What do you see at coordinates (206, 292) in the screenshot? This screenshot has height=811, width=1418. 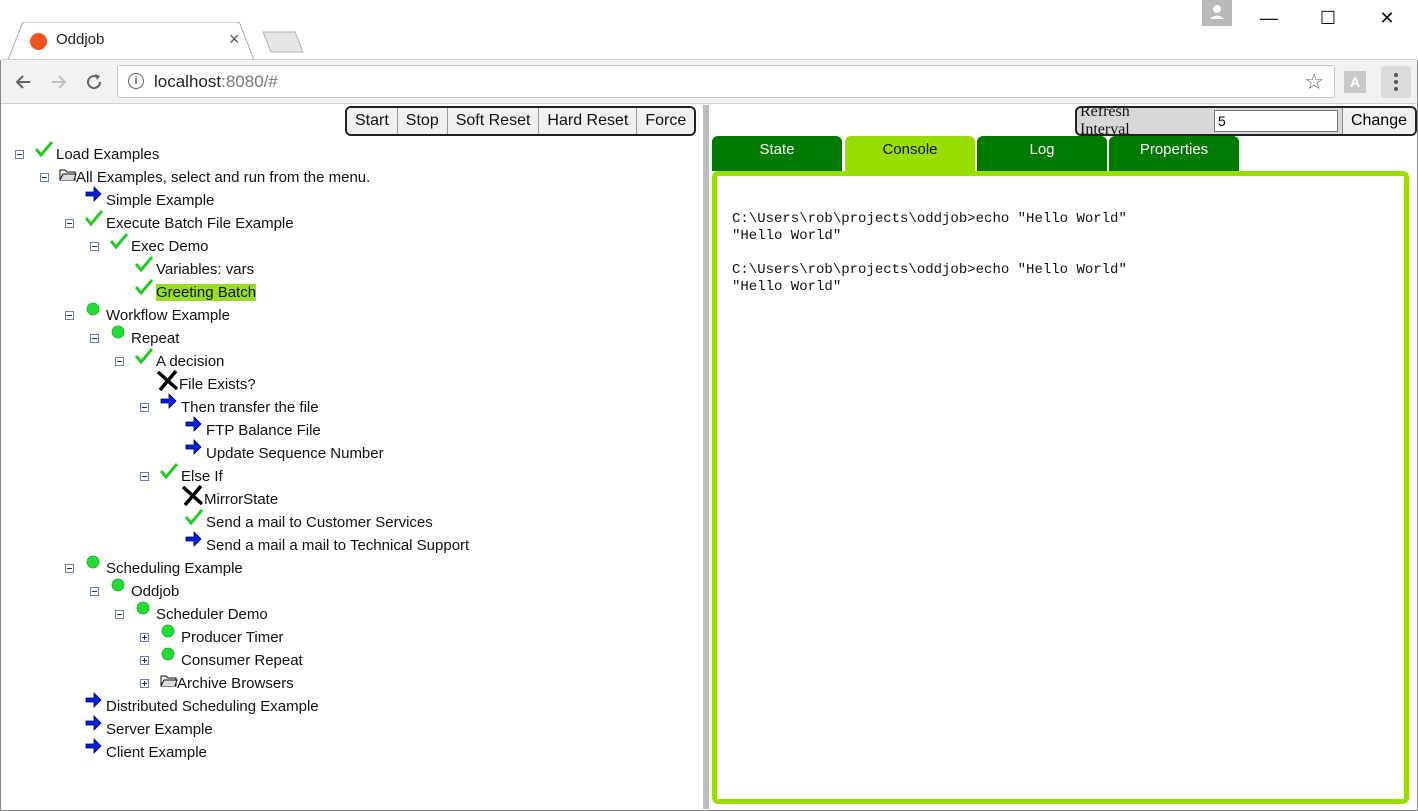 I see `tree-node-label: Greeting Batch` at bounding box center [206, 292].